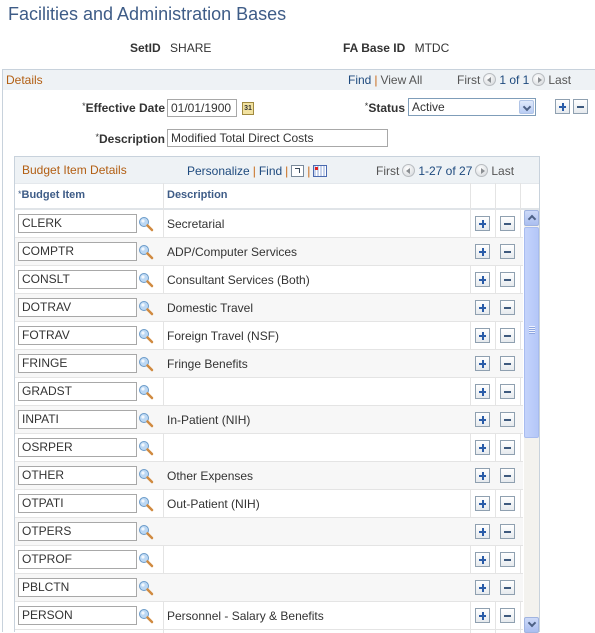 This screenshot has width=595, height=633. I want to click on status-select: Active, so click(472, 107).